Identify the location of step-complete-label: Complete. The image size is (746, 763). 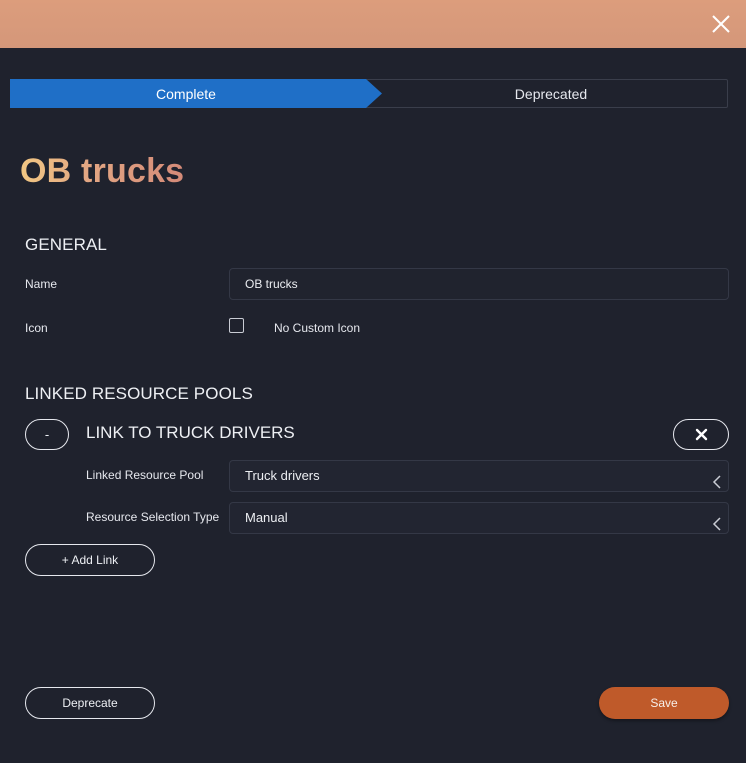
(186, 94).